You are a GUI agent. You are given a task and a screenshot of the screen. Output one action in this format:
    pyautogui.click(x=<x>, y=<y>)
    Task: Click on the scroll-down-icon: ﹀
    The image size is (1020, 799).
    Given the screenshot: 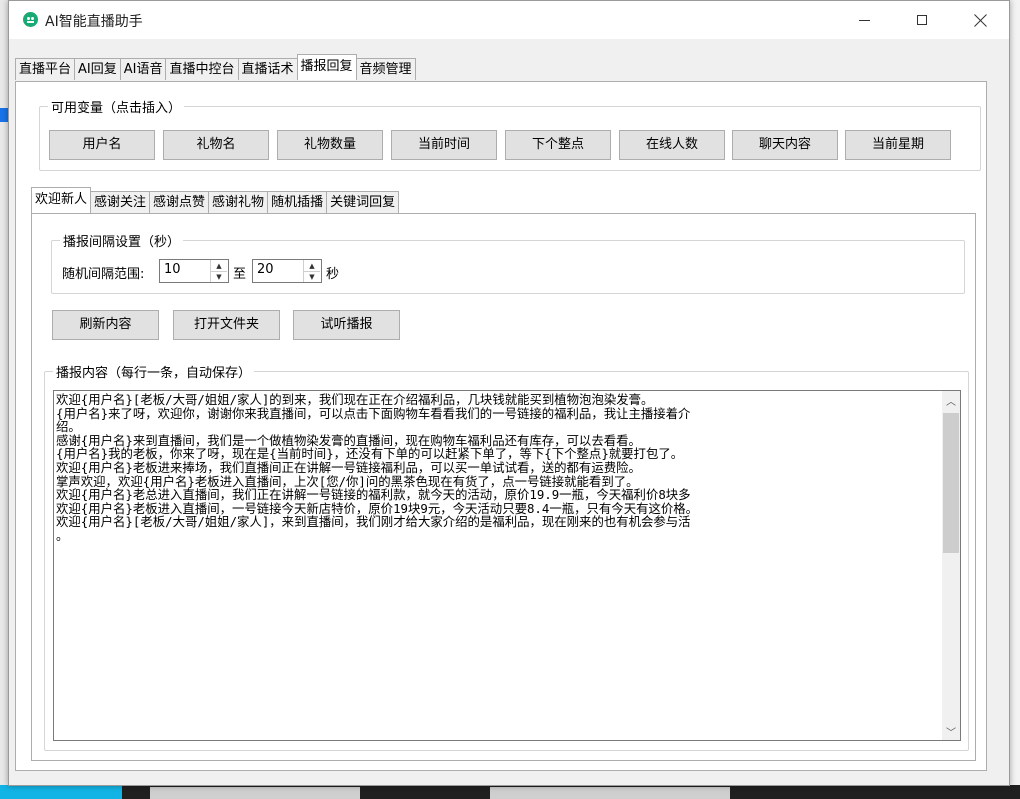 What is the action you would take?
    pyautogui.click(x=951, y=731)
    